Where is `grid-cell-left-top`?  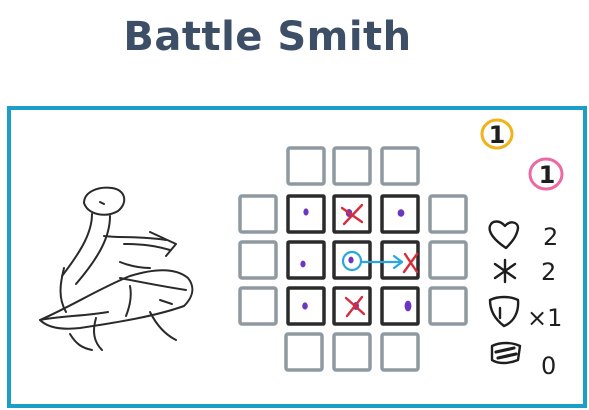 grid-cell-left-top is located at coordinates (258, 214).